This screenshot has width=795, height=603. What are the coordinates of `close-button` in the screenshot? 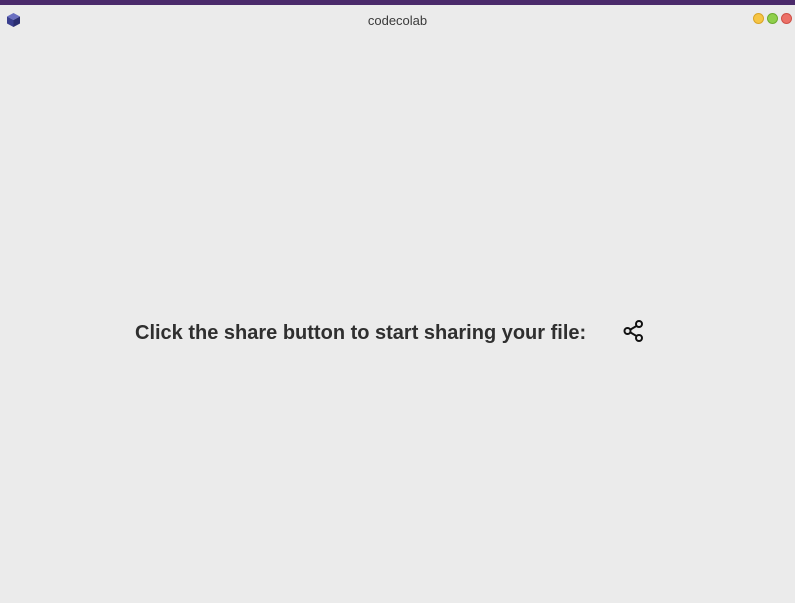 It's located at (786, 18).